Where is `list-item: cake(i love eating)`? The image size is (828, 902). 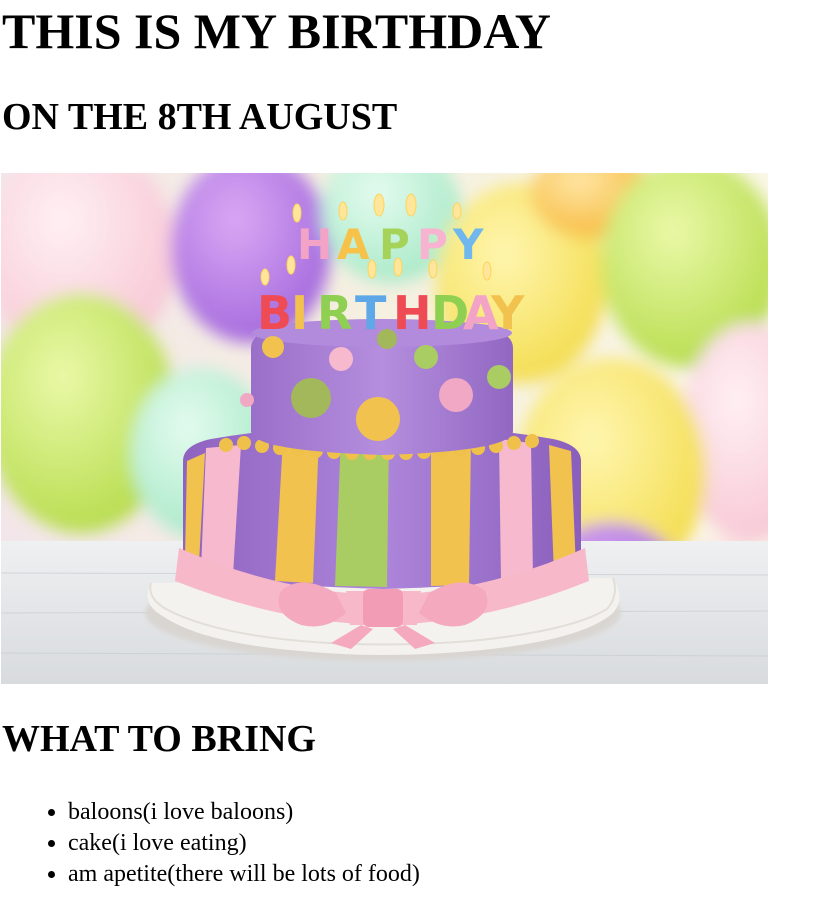
list-item: cake(i love eating) is located at coordinates (244, 843).